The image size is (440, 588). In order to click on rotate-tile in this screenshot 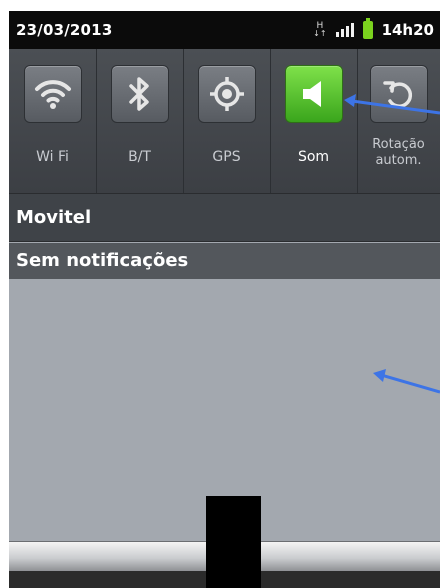, I will do `click(399, 94)`.